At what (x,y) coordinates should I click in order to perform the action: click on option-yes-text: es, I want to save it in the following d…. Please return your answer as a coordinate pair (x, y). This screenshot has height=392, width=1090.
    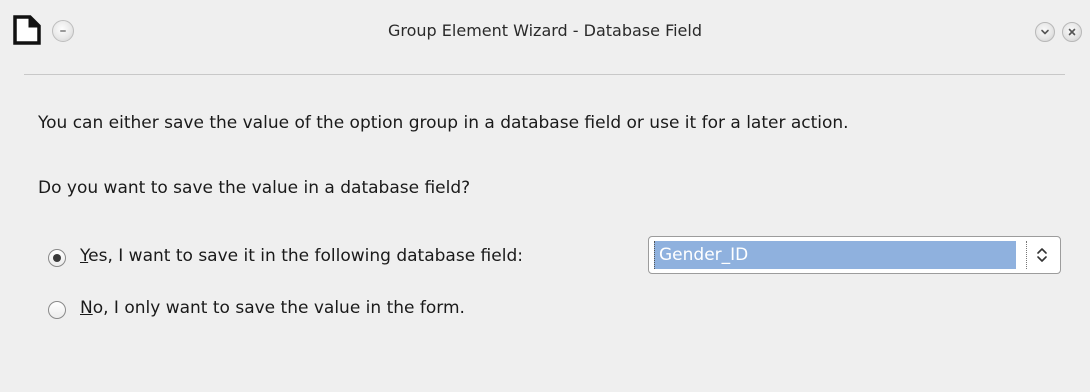
    Looking at the image, I should click on (305, 256).